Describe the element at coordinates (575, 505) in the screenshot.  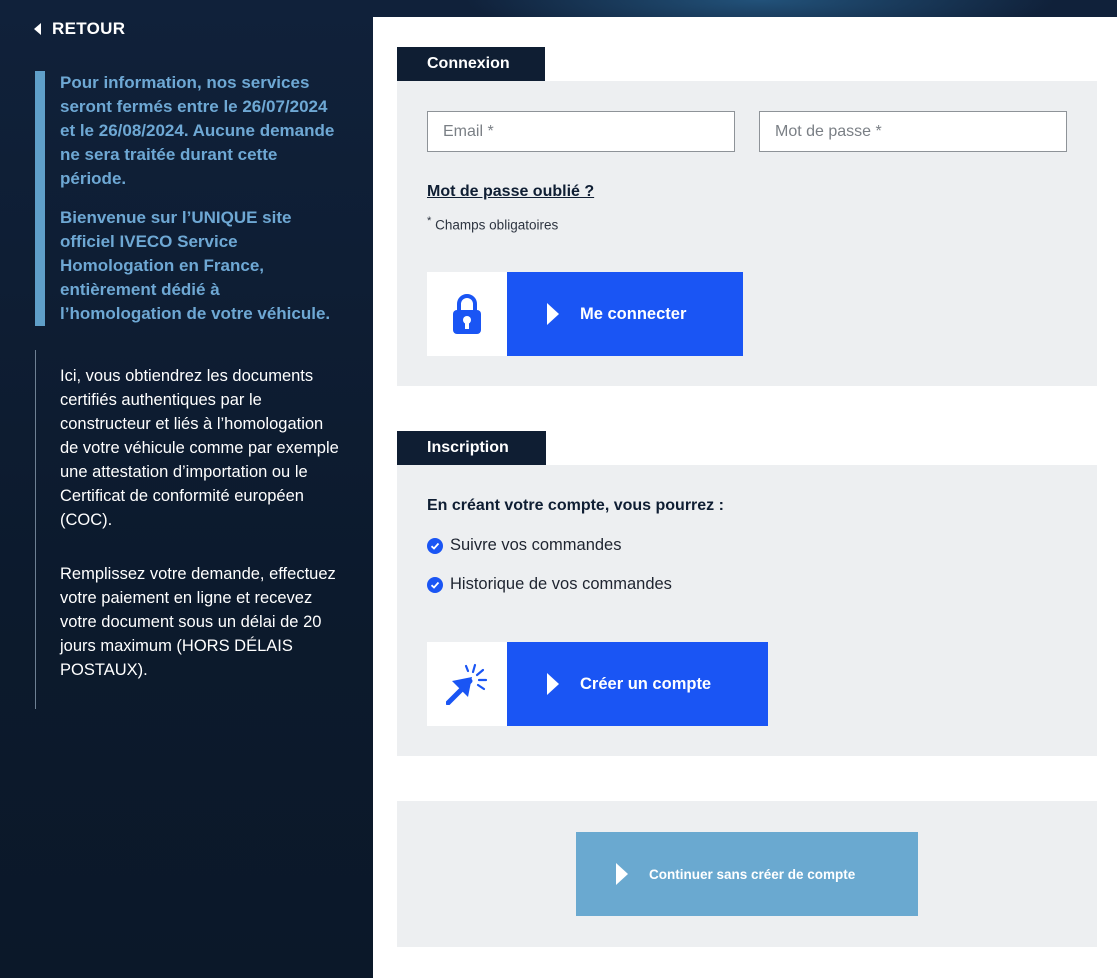
I see `signup-intro: En créant votre compte, vous pourrez :` at that location.